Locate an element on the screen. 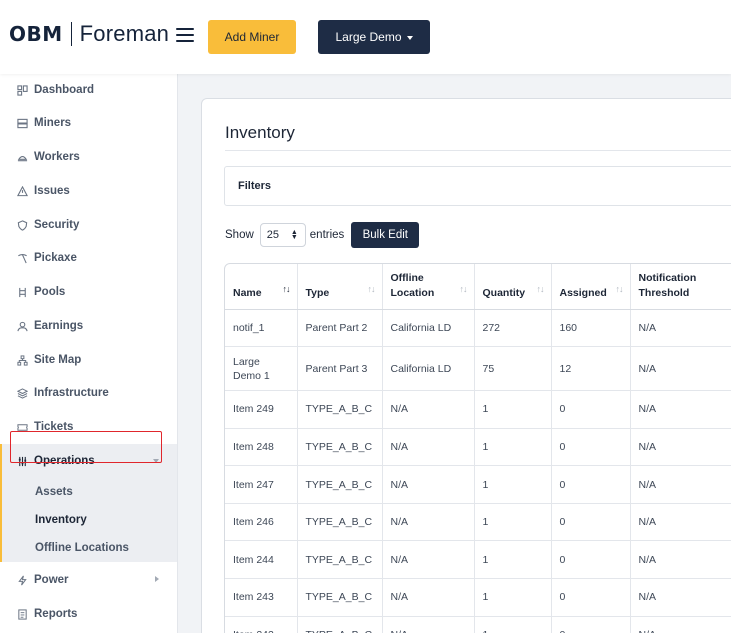  ticket-icon is located at coordinates (22, 427).